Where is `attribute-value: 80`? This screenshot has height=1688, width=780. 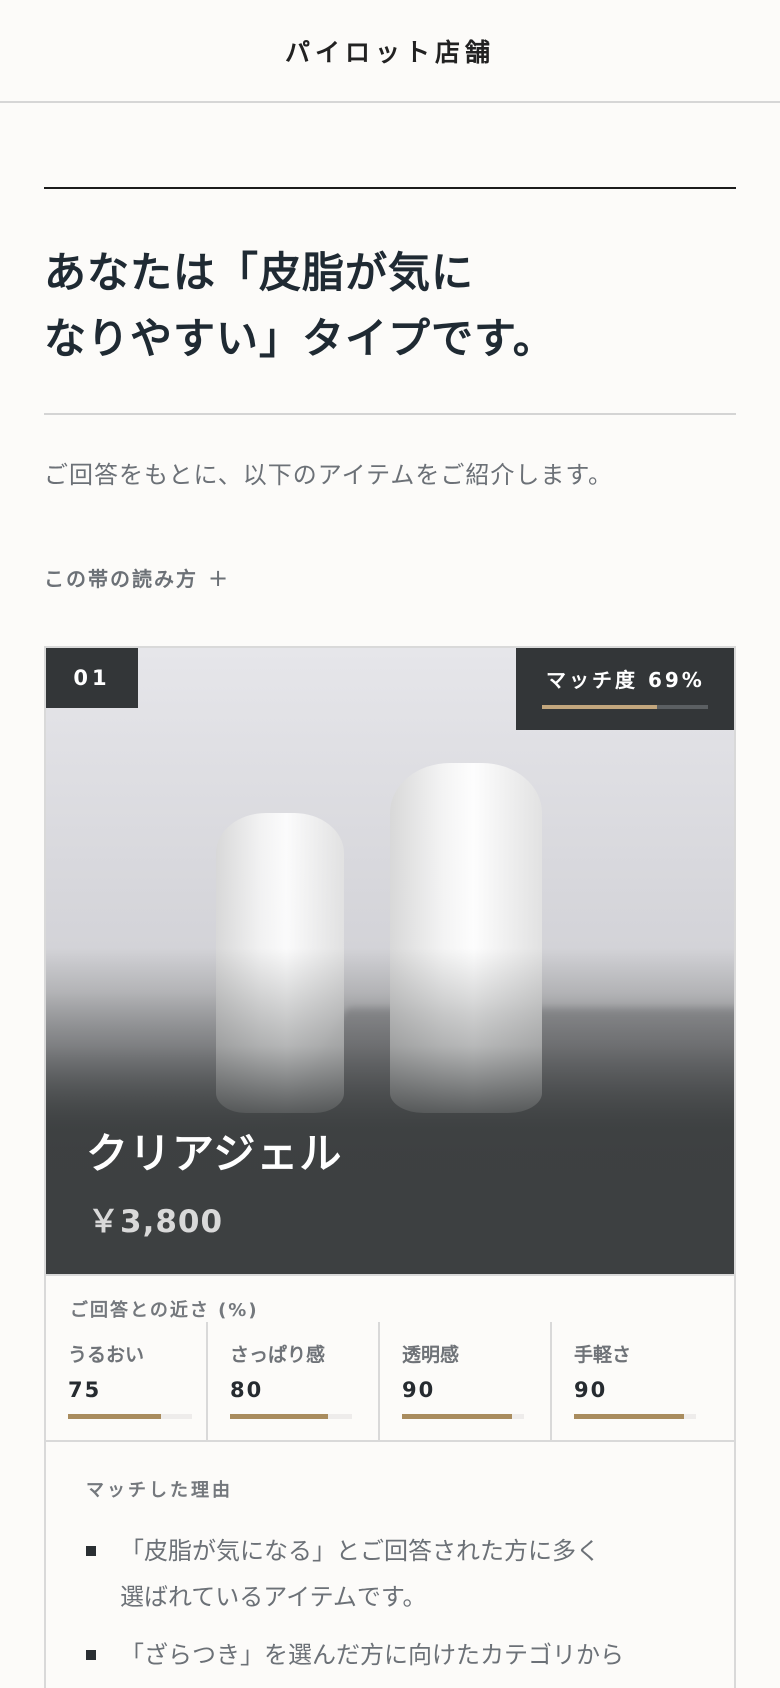
attribute-value: 80 is located at coordinates (247, 1390).